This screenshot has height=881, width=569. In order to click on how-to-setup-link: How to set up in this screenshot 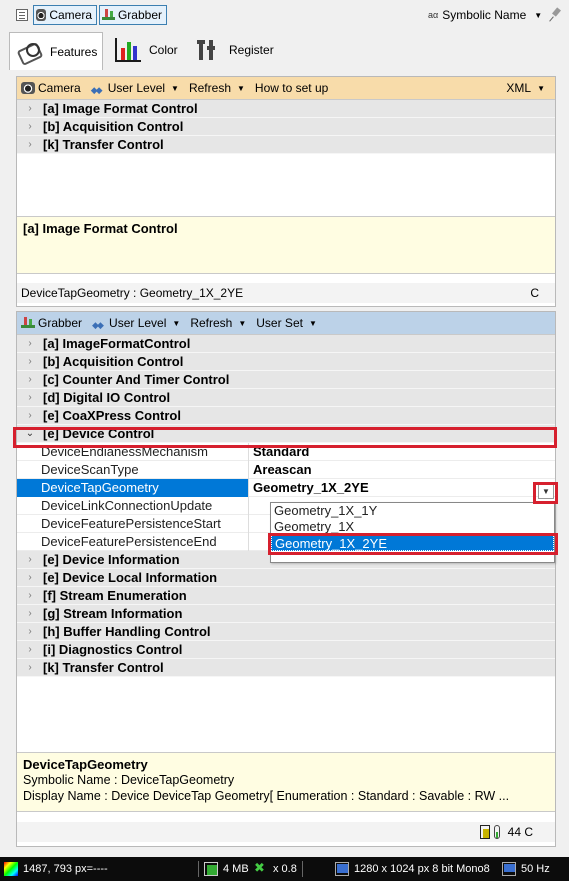, I will do `click(291, 88)`.